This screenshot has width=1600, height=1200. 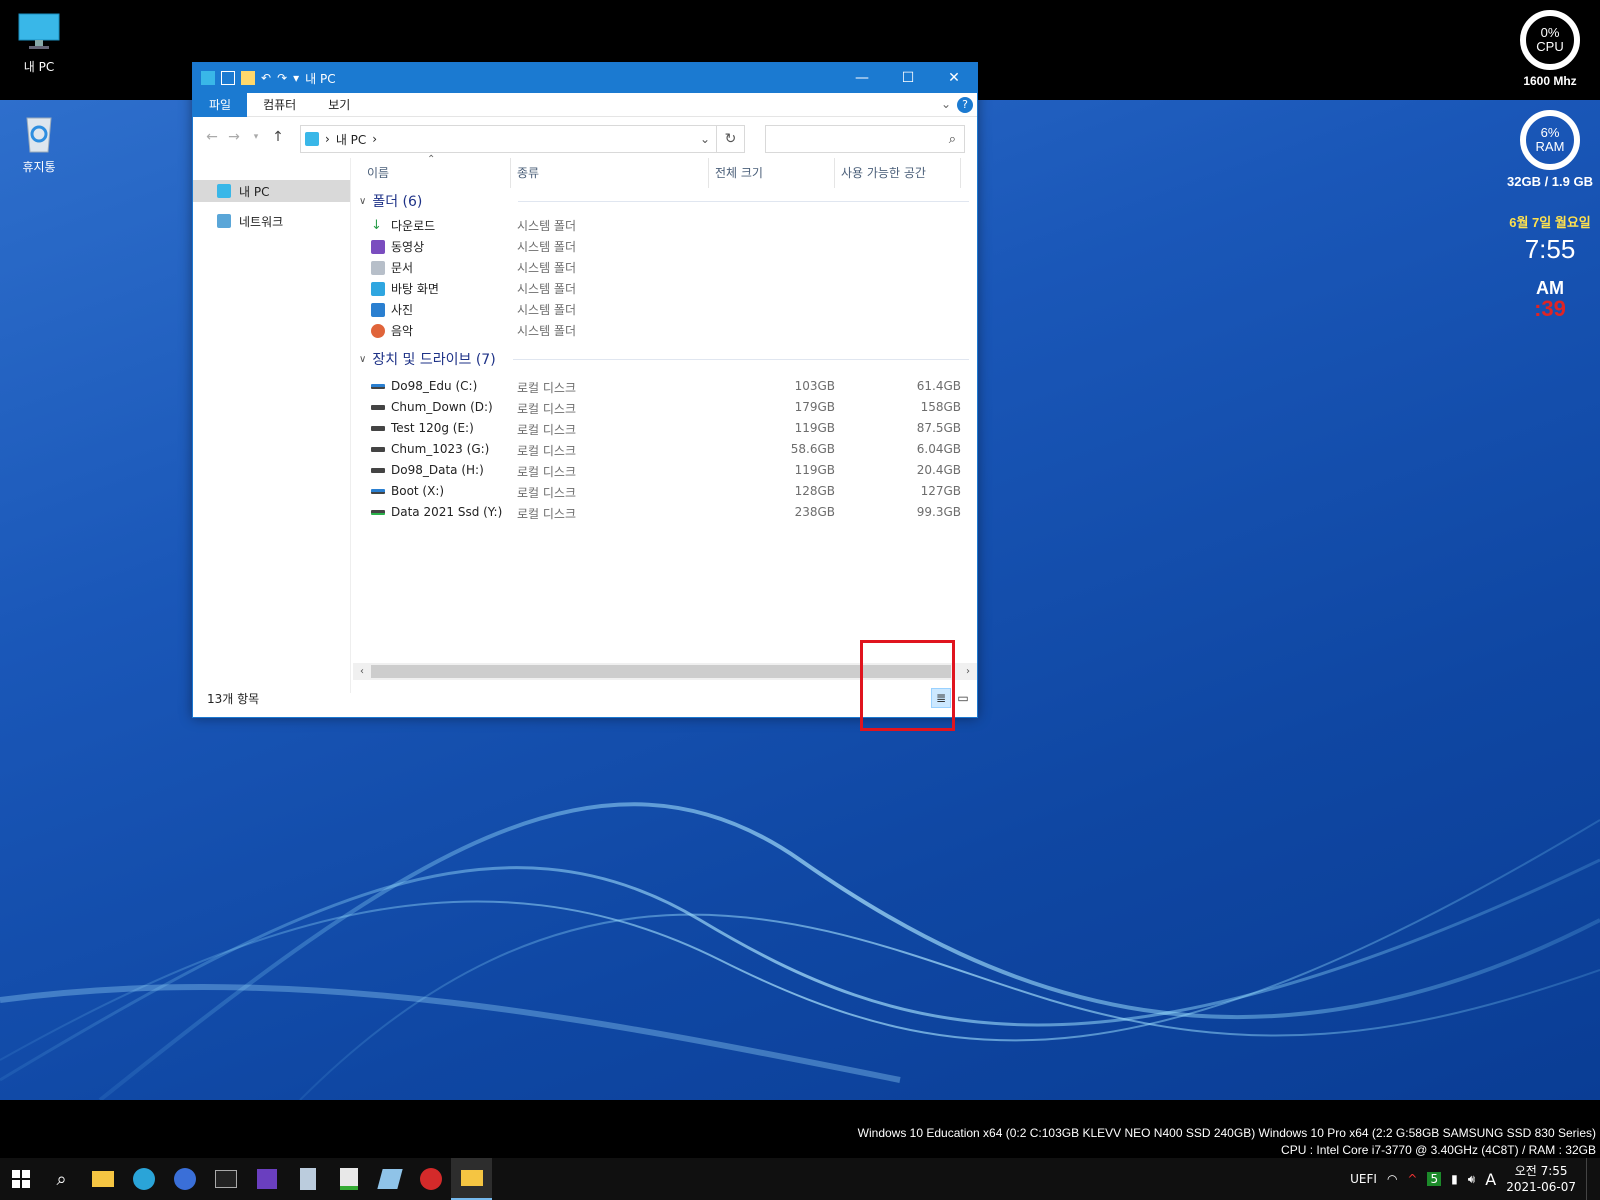 What do you see at coordinates (39, 67) in the screenshot?
I see `desktop-icon-label: 내 PC` at bounding box center [39, 67].